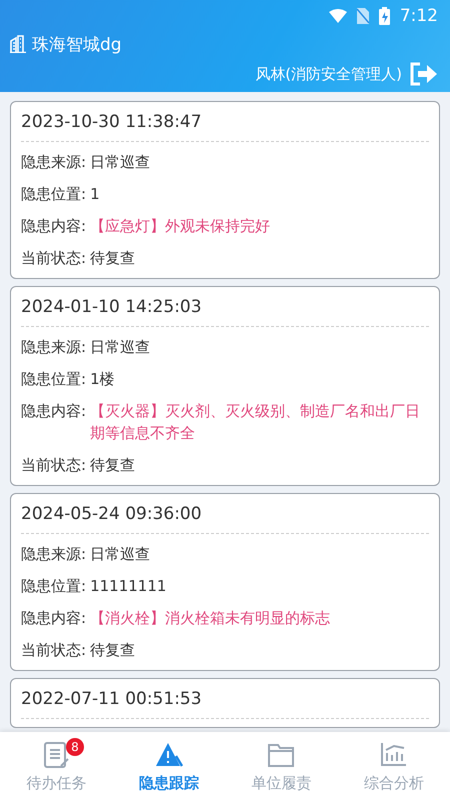 The width and height of the screenshot is (450, 800). Describe the element at coordinates (112, 699) in the screenshot. I see `record-time: 2022-07-11 00:51:53` at that location.